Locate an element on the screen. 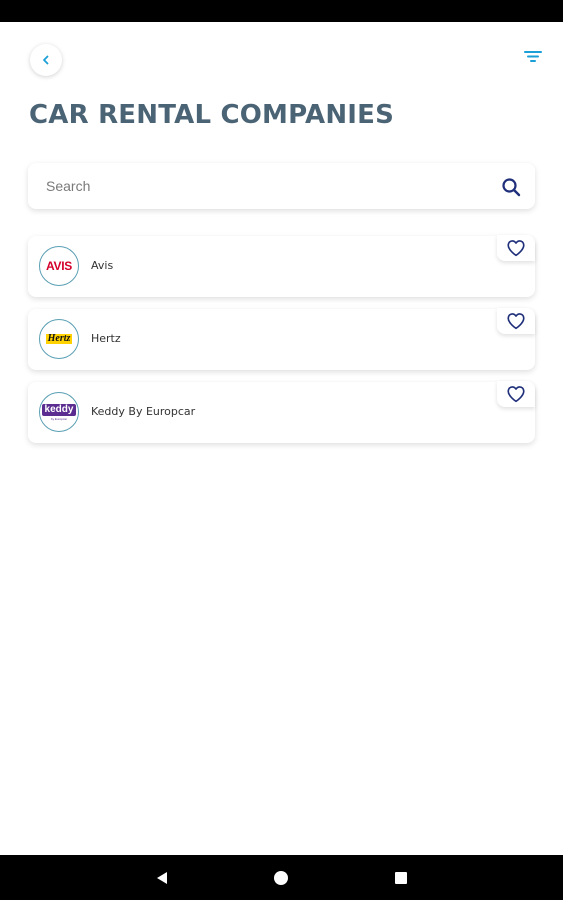 Image resolution: width=563 pixels, height=900 pixels. system-home-button is located at coordinates (281, 878).